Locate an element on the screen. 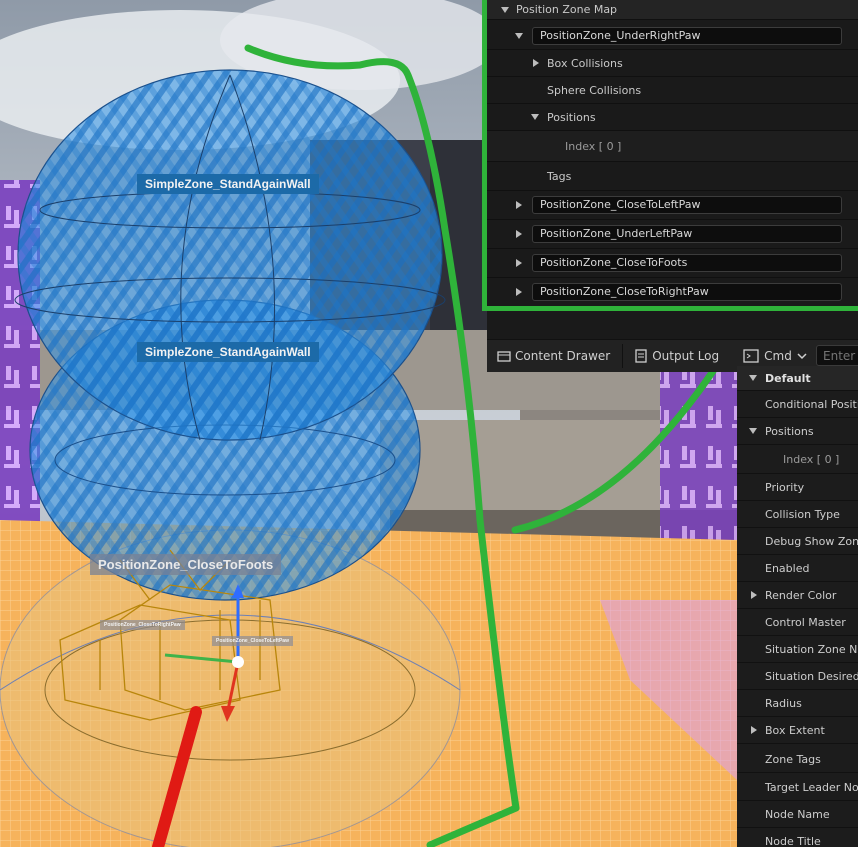 The height and width of the screenshot is (847, 858). prop-positions: Positions is located at coordinates (797, 431).